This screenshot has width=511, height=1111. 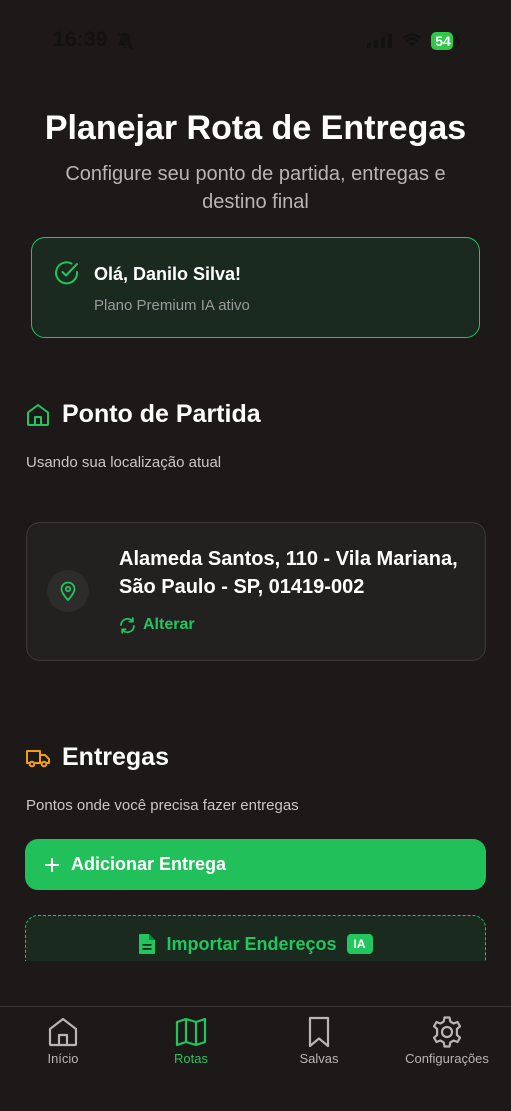 What do you see at coordinates (191, 1058) in the screenshot?
I see `tab-label-rotas: Rotas` at bounding box center [191, 1058].